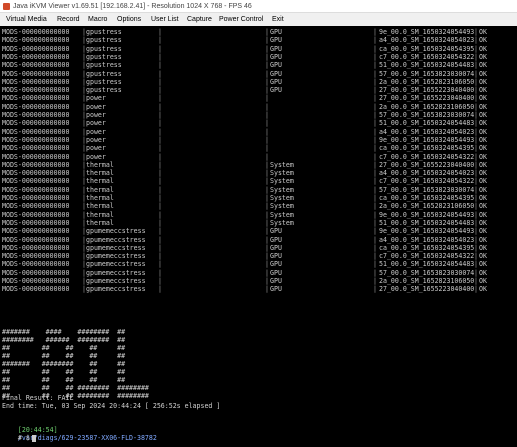  What do you see at coordinates (427, 214) in the screenshot?
I see `row-location: 9e_00.0_SM_1650324054493` at bounding box center [427, 214].